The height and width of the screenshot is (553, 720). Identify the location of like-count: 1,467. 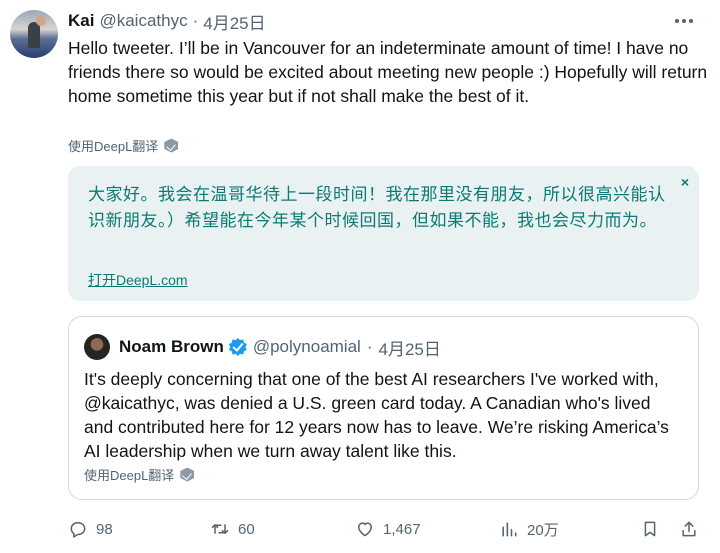
(402, 529).